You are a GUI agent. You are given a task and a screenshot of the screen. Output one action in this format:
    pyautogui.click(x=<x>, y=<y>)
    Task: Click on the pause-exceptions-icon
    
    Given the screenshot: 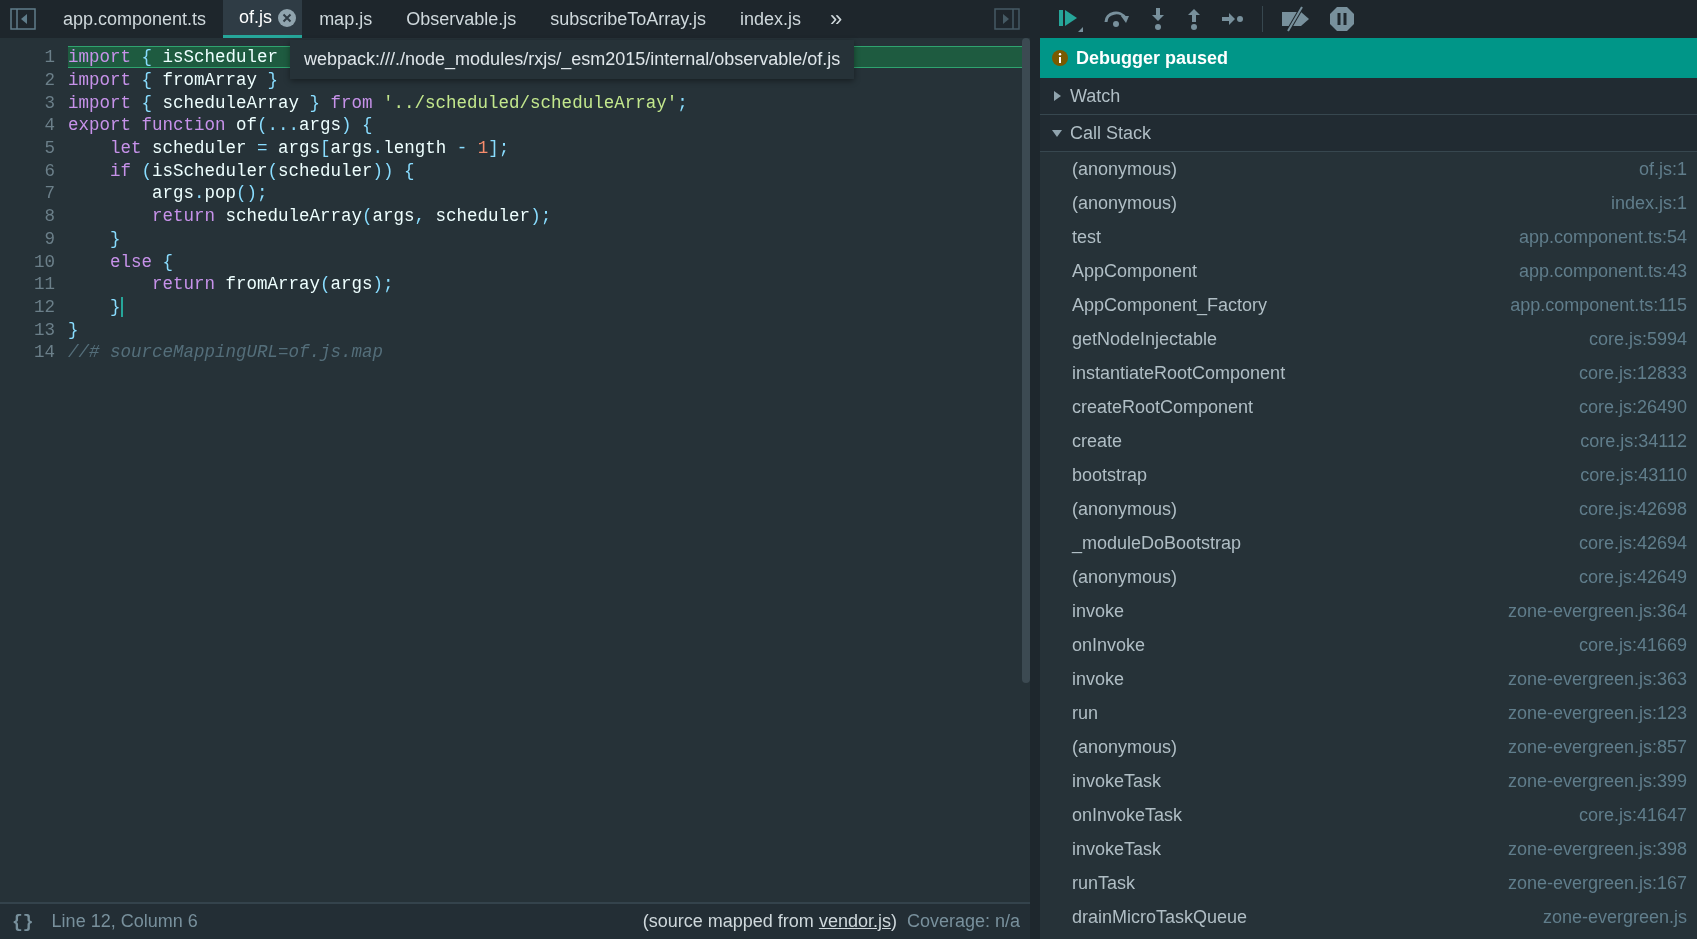 What is the action you would take?
    pyautogui.click(x=1342, y=19)
    